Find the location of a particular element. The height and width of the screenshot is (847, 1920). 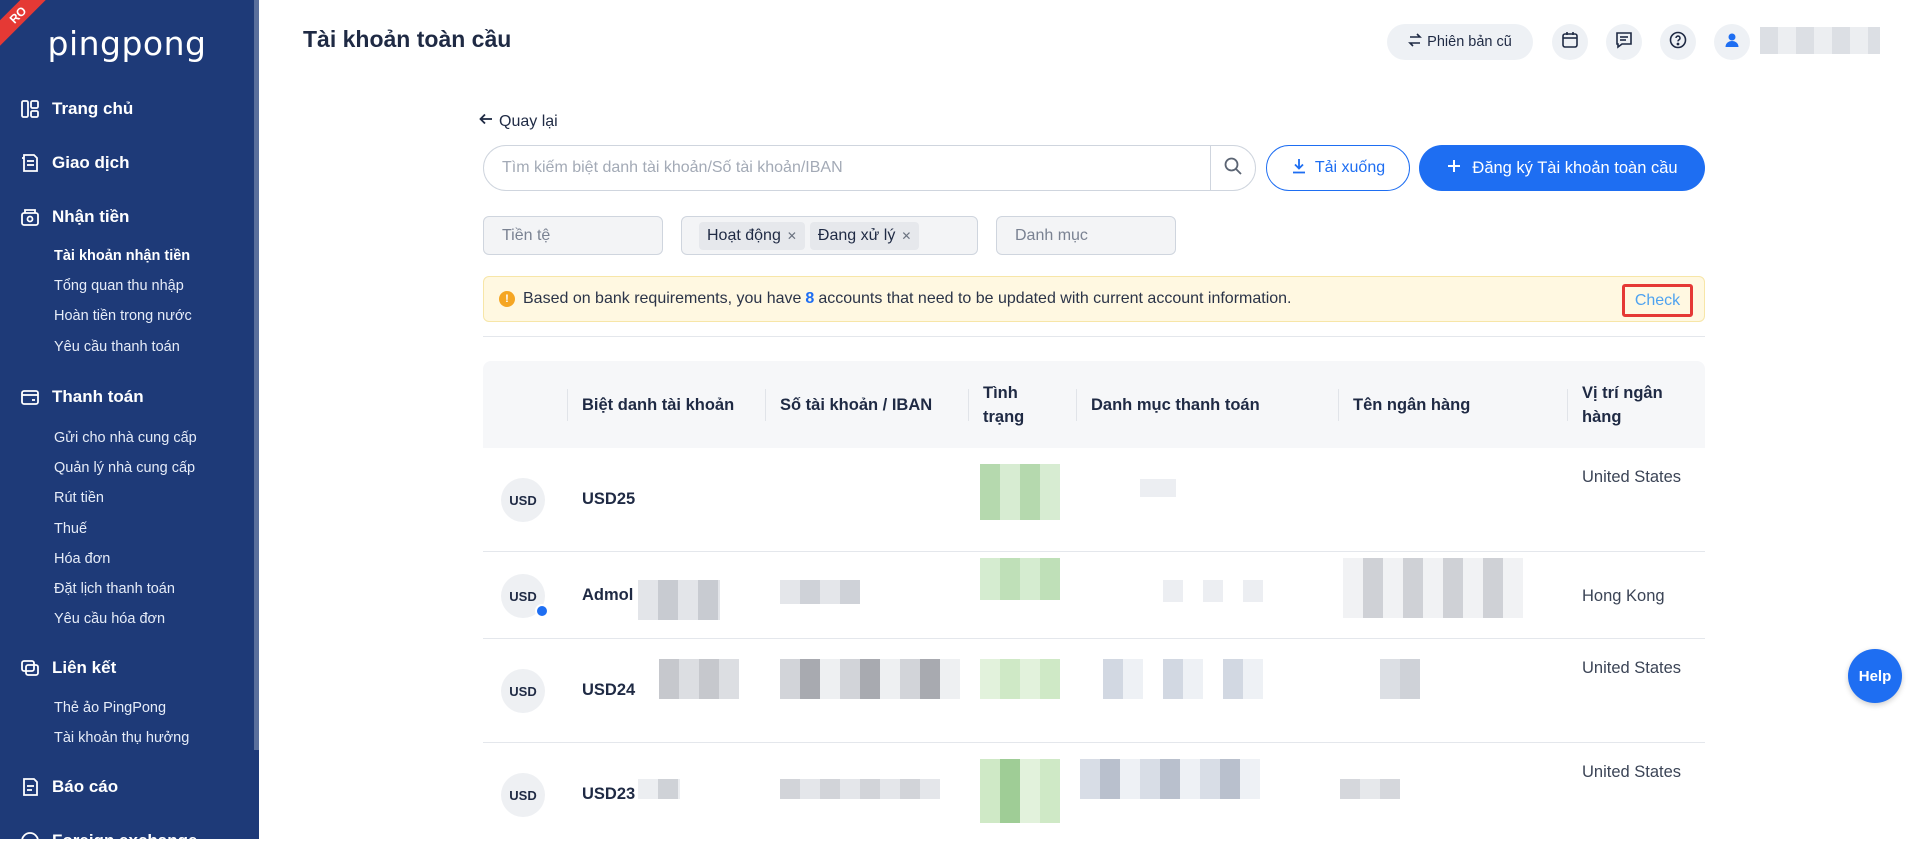

account-button is located at coordinates (1732, 42).